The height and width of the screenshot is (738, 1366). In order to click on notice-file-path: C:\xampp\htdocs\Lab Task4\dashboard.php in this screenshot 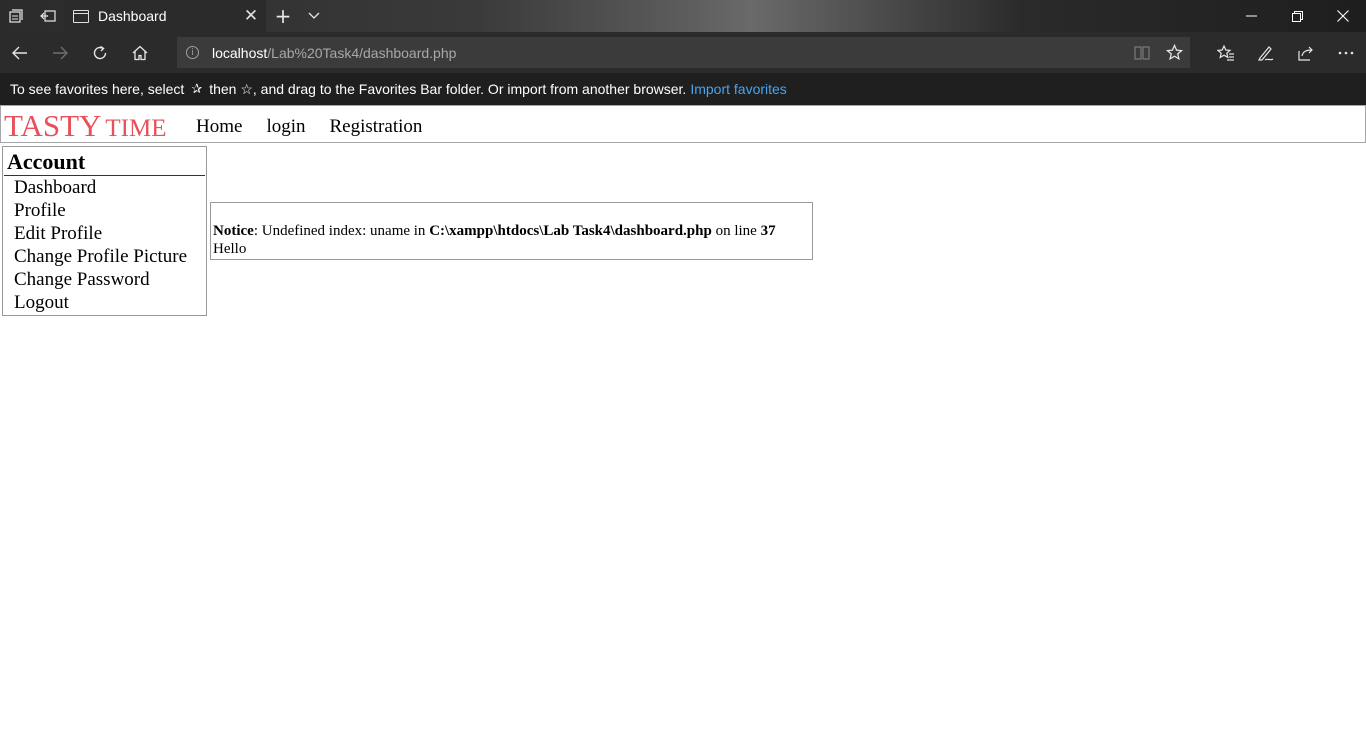, I will do `click(570, 231)`.